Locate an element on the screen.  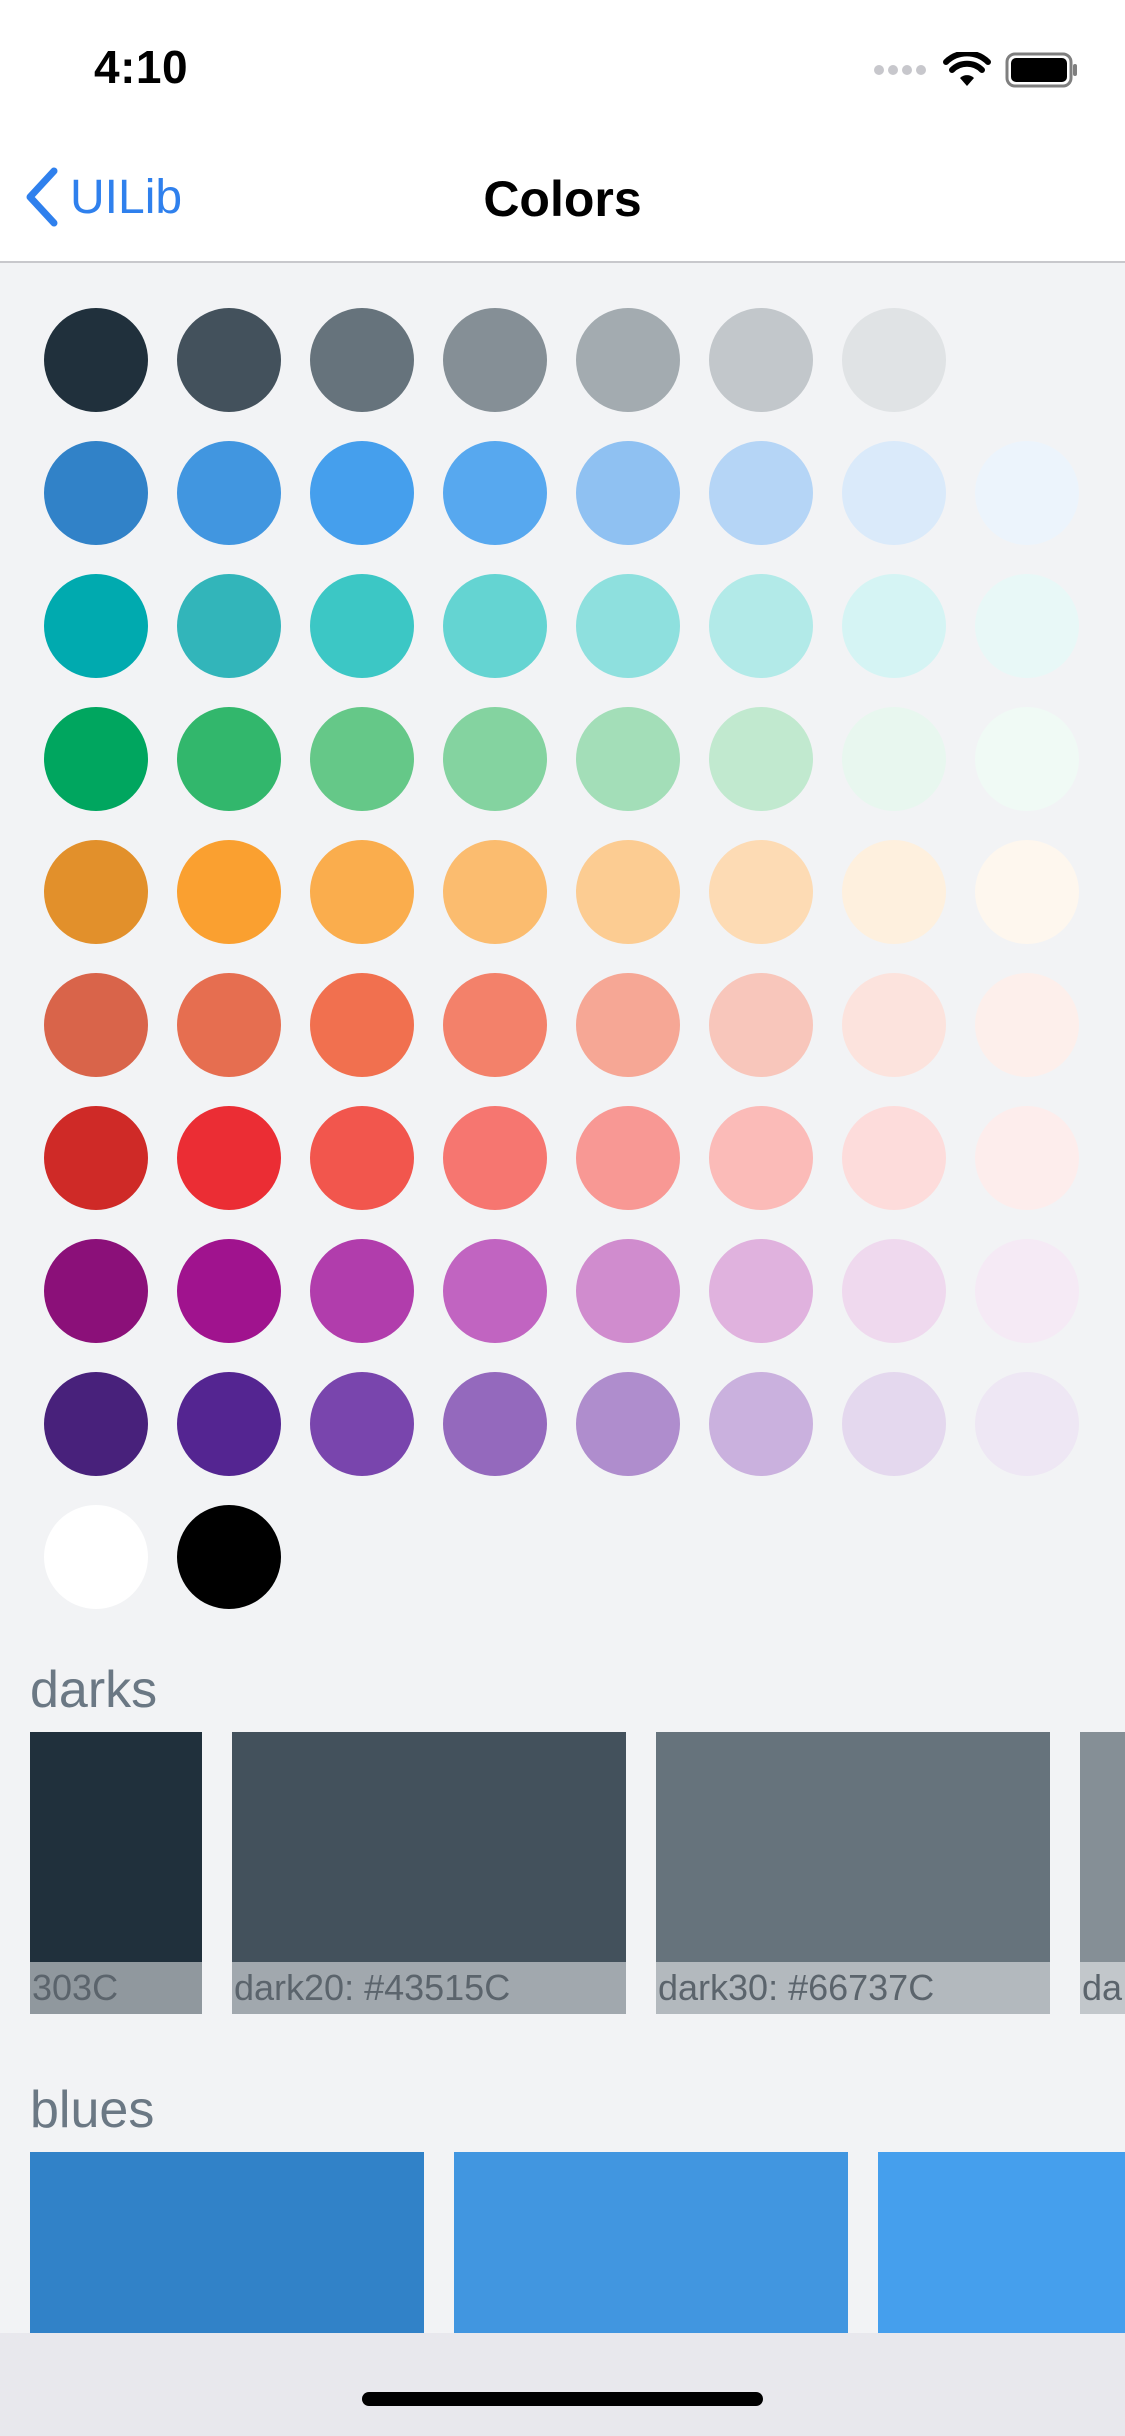
signal-dots-icon is located at coordinates (900, 70).